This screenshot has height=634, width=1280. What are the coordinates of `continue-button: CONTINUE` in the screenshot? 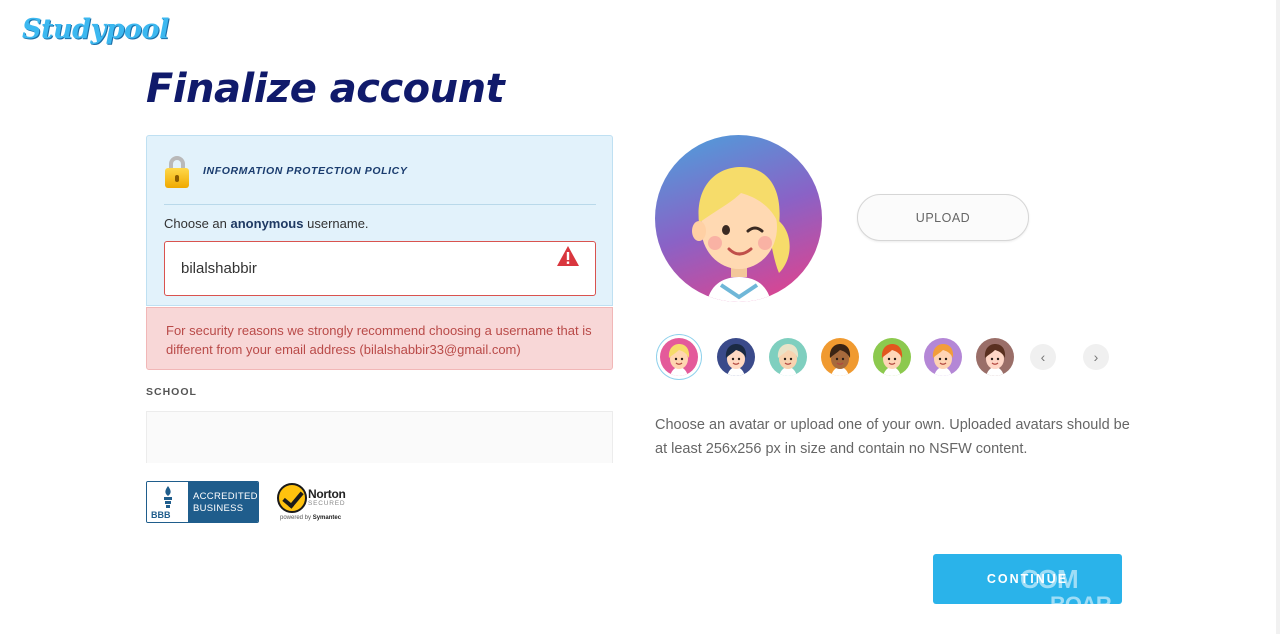 It's located at (1027, 579).